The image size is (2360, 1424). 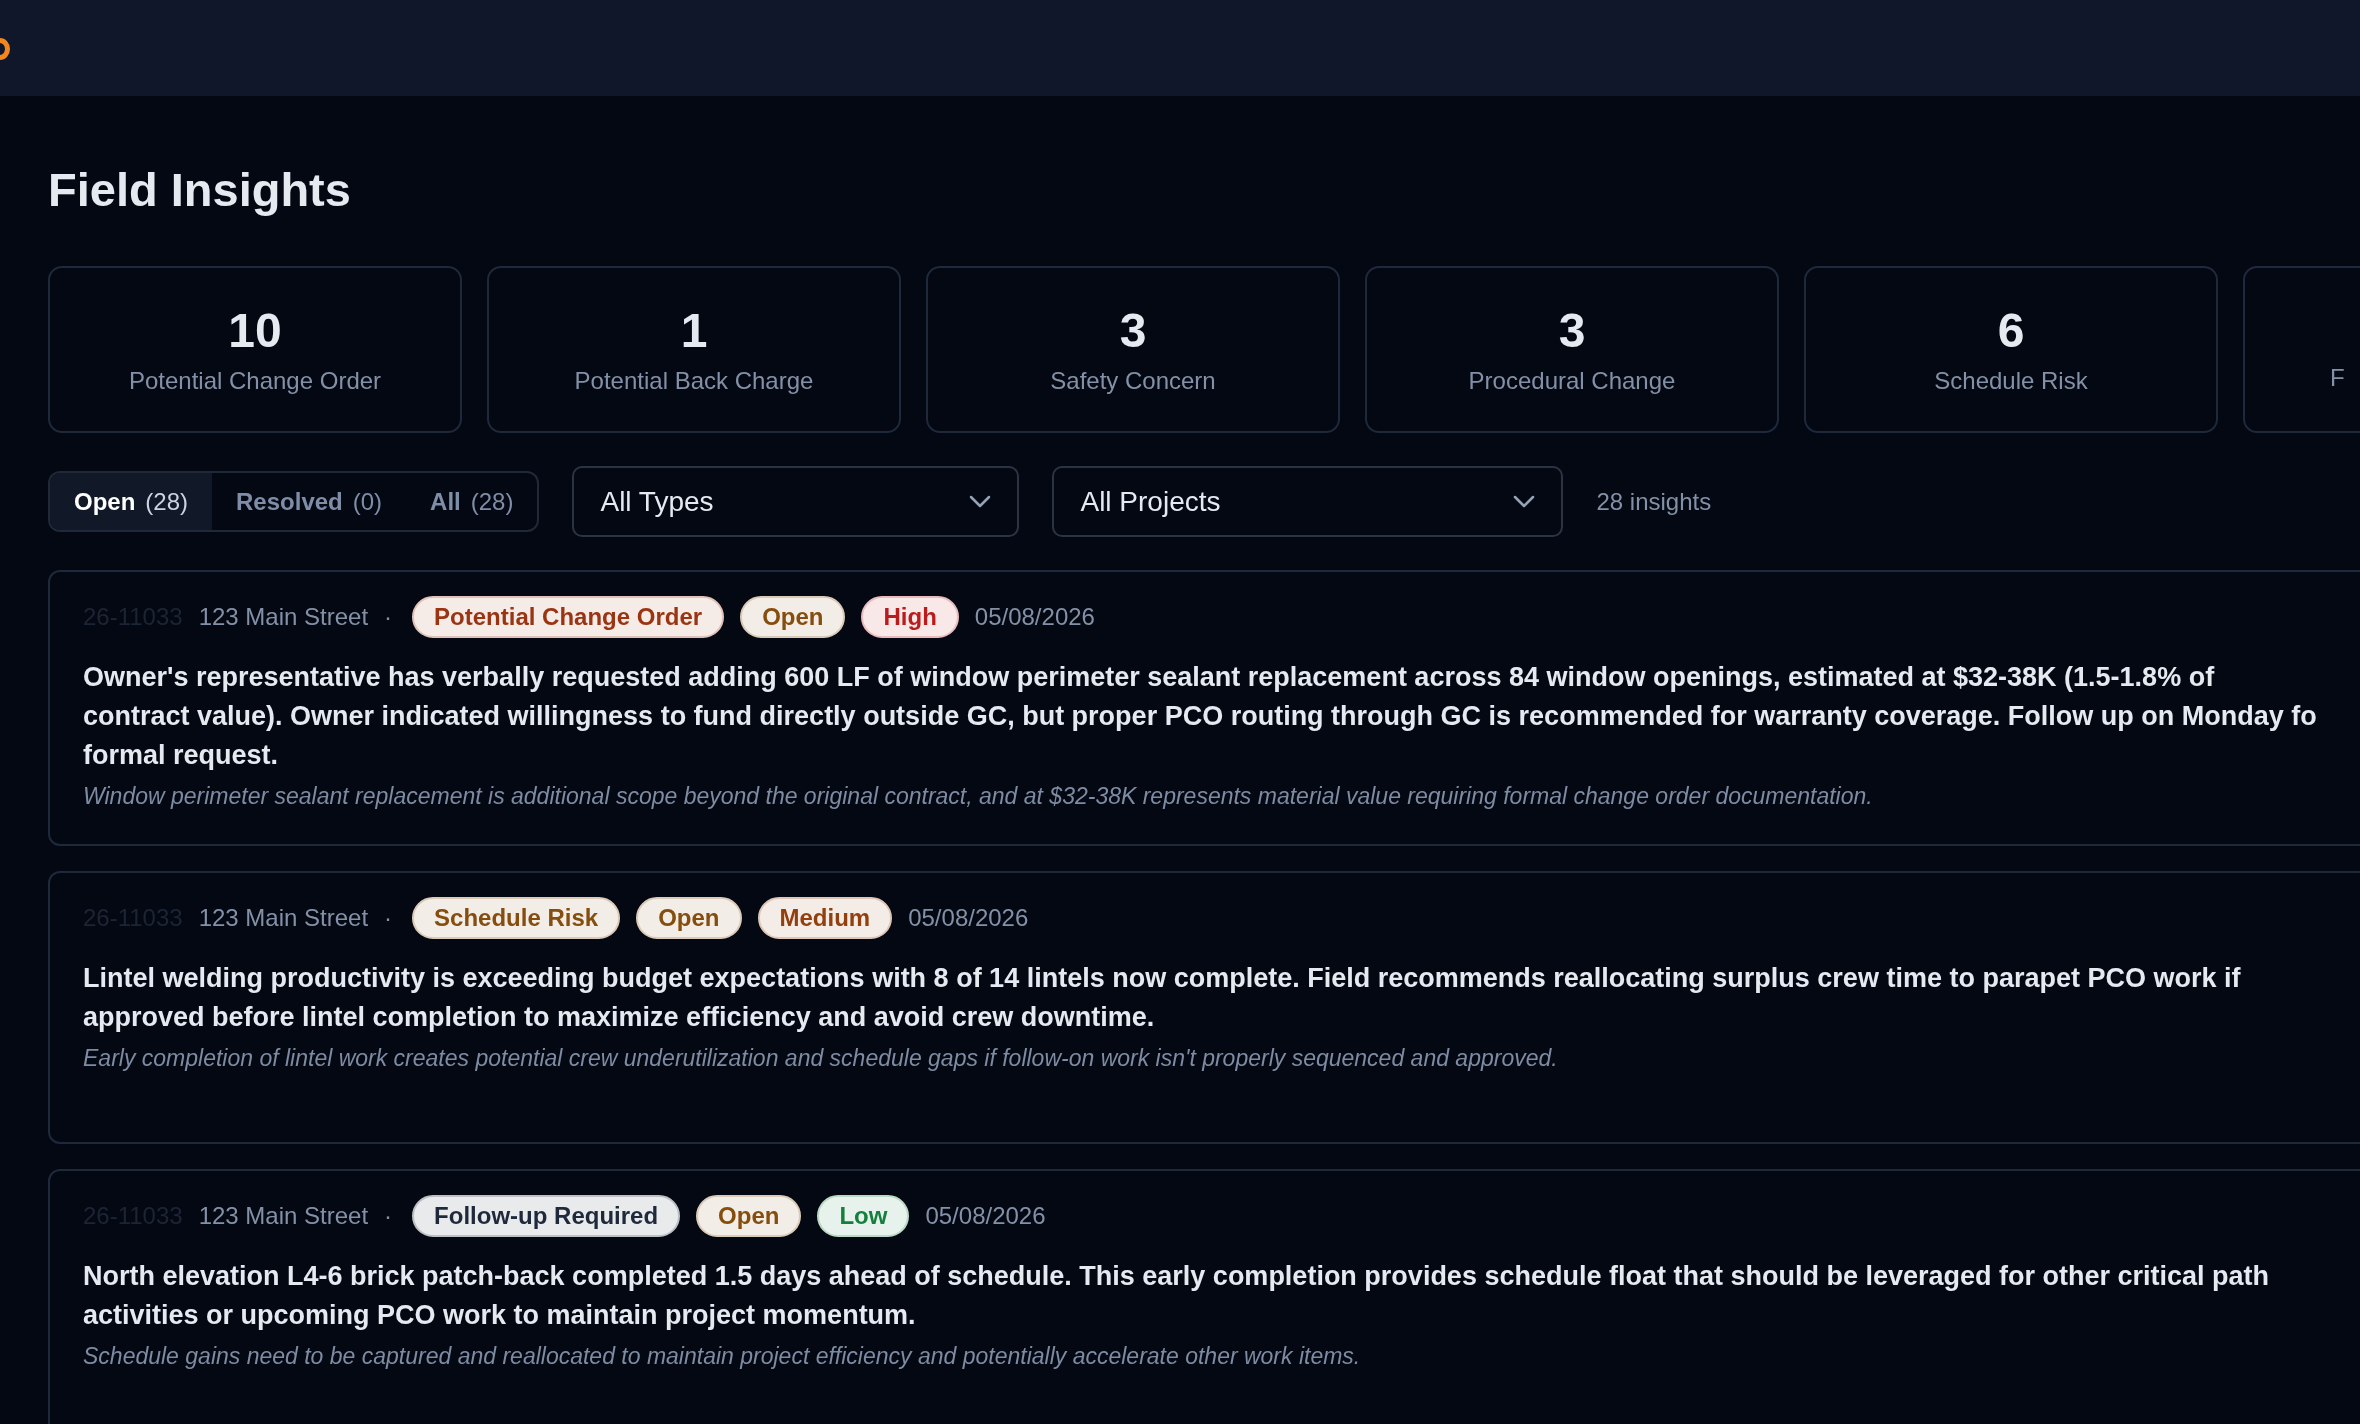 What do you see at coordinates (821, 1058) in the screenshot?
I see `insight-rationale: Early completion of lintel work creates potential crew underutilization and schedule gaps if follow-on work isn't properly sequenced and approved.` at bounding box center [821, 1058].